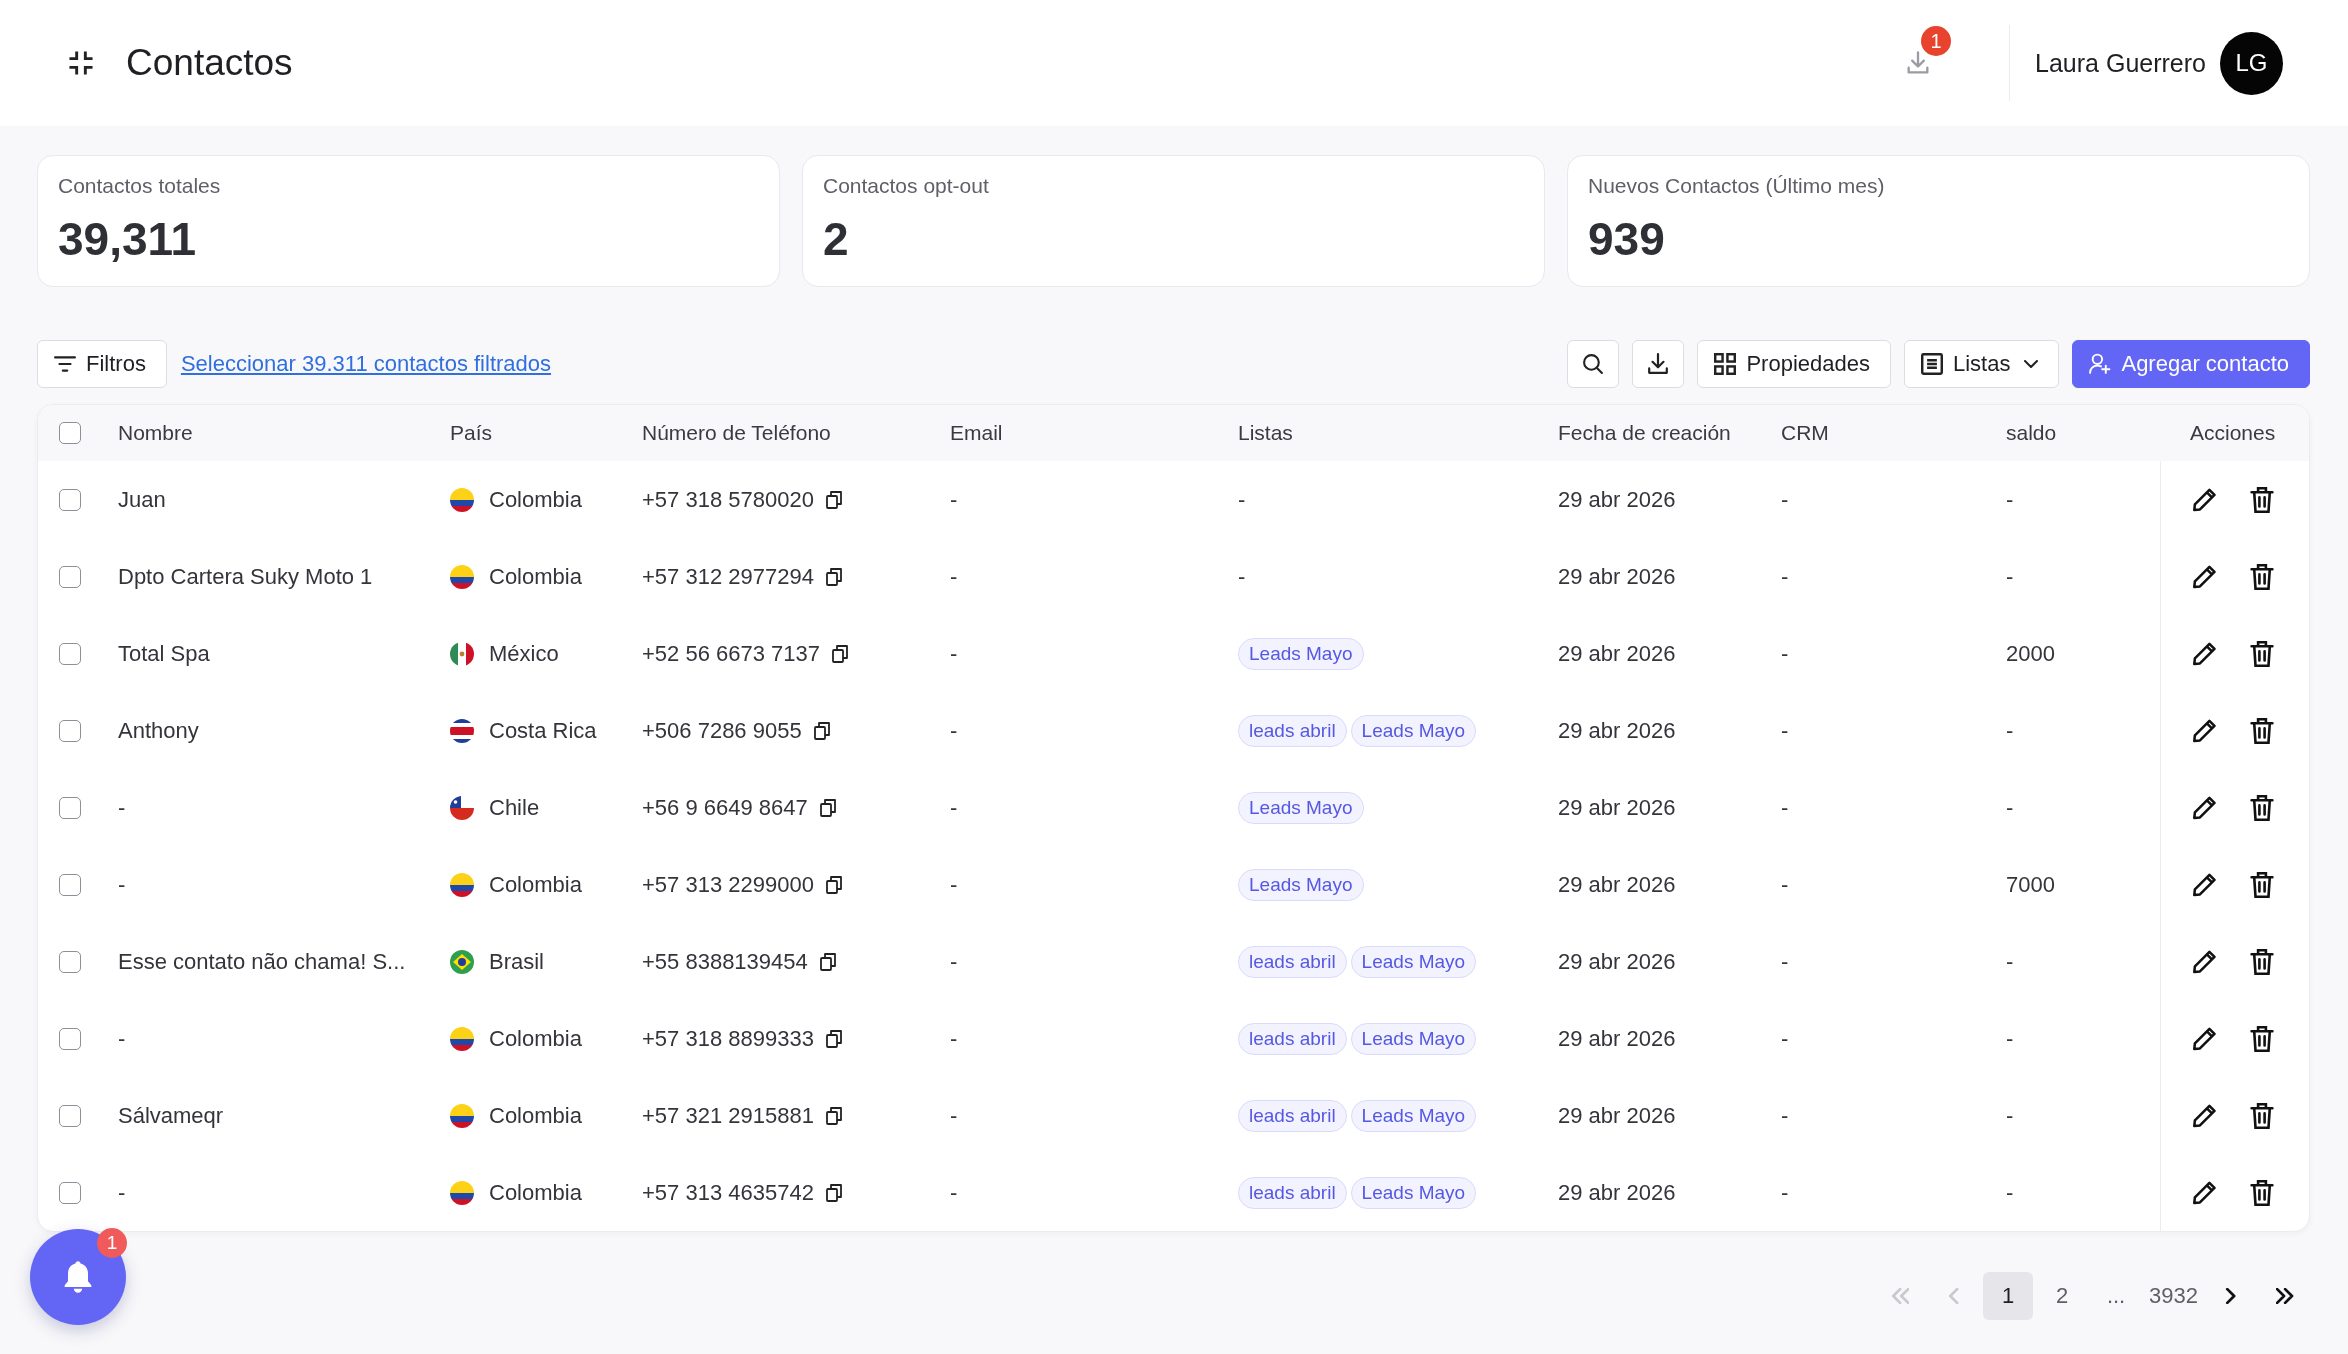  What do you see at coordinates (2010, 1115) in the screenshot?
I see `balance-cell: -` at bounding box center [2010, 1115].